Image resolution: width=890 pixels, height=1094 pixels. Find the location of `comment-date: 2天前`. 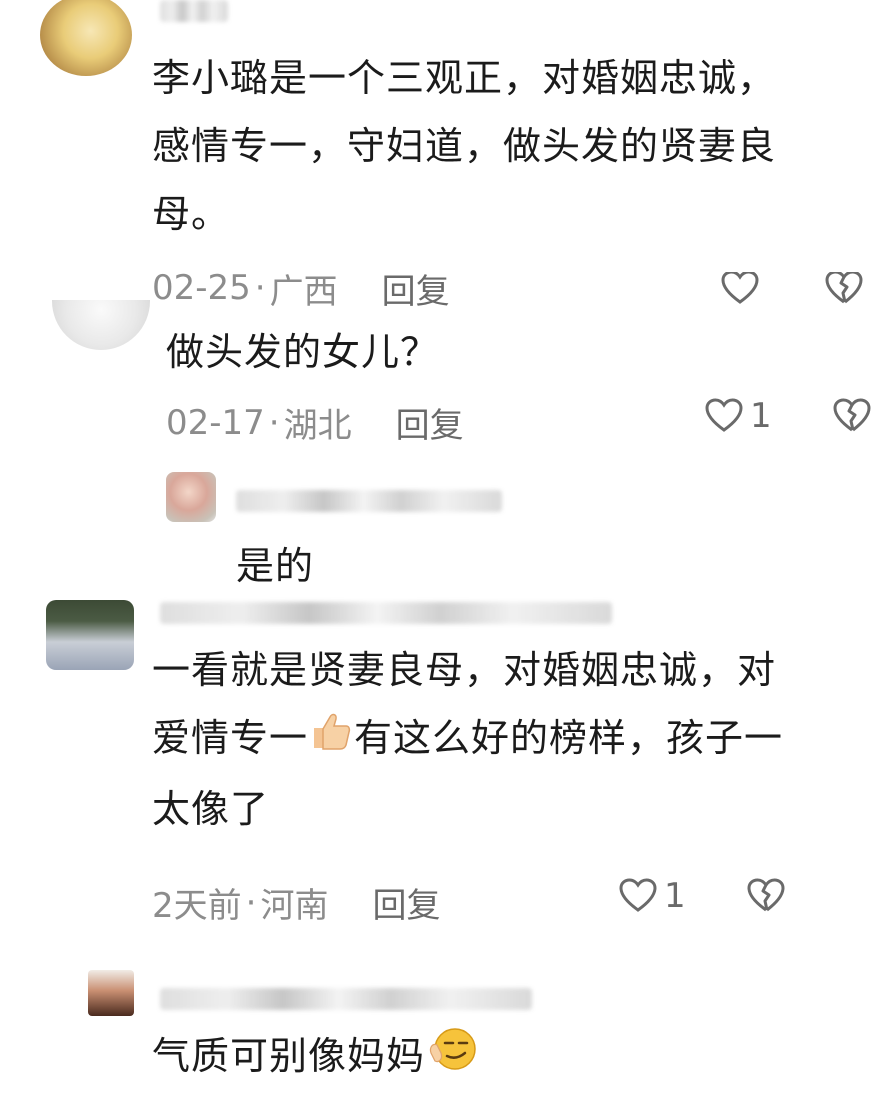

comment-date: 2天前 is located at coordinates (197, 906).